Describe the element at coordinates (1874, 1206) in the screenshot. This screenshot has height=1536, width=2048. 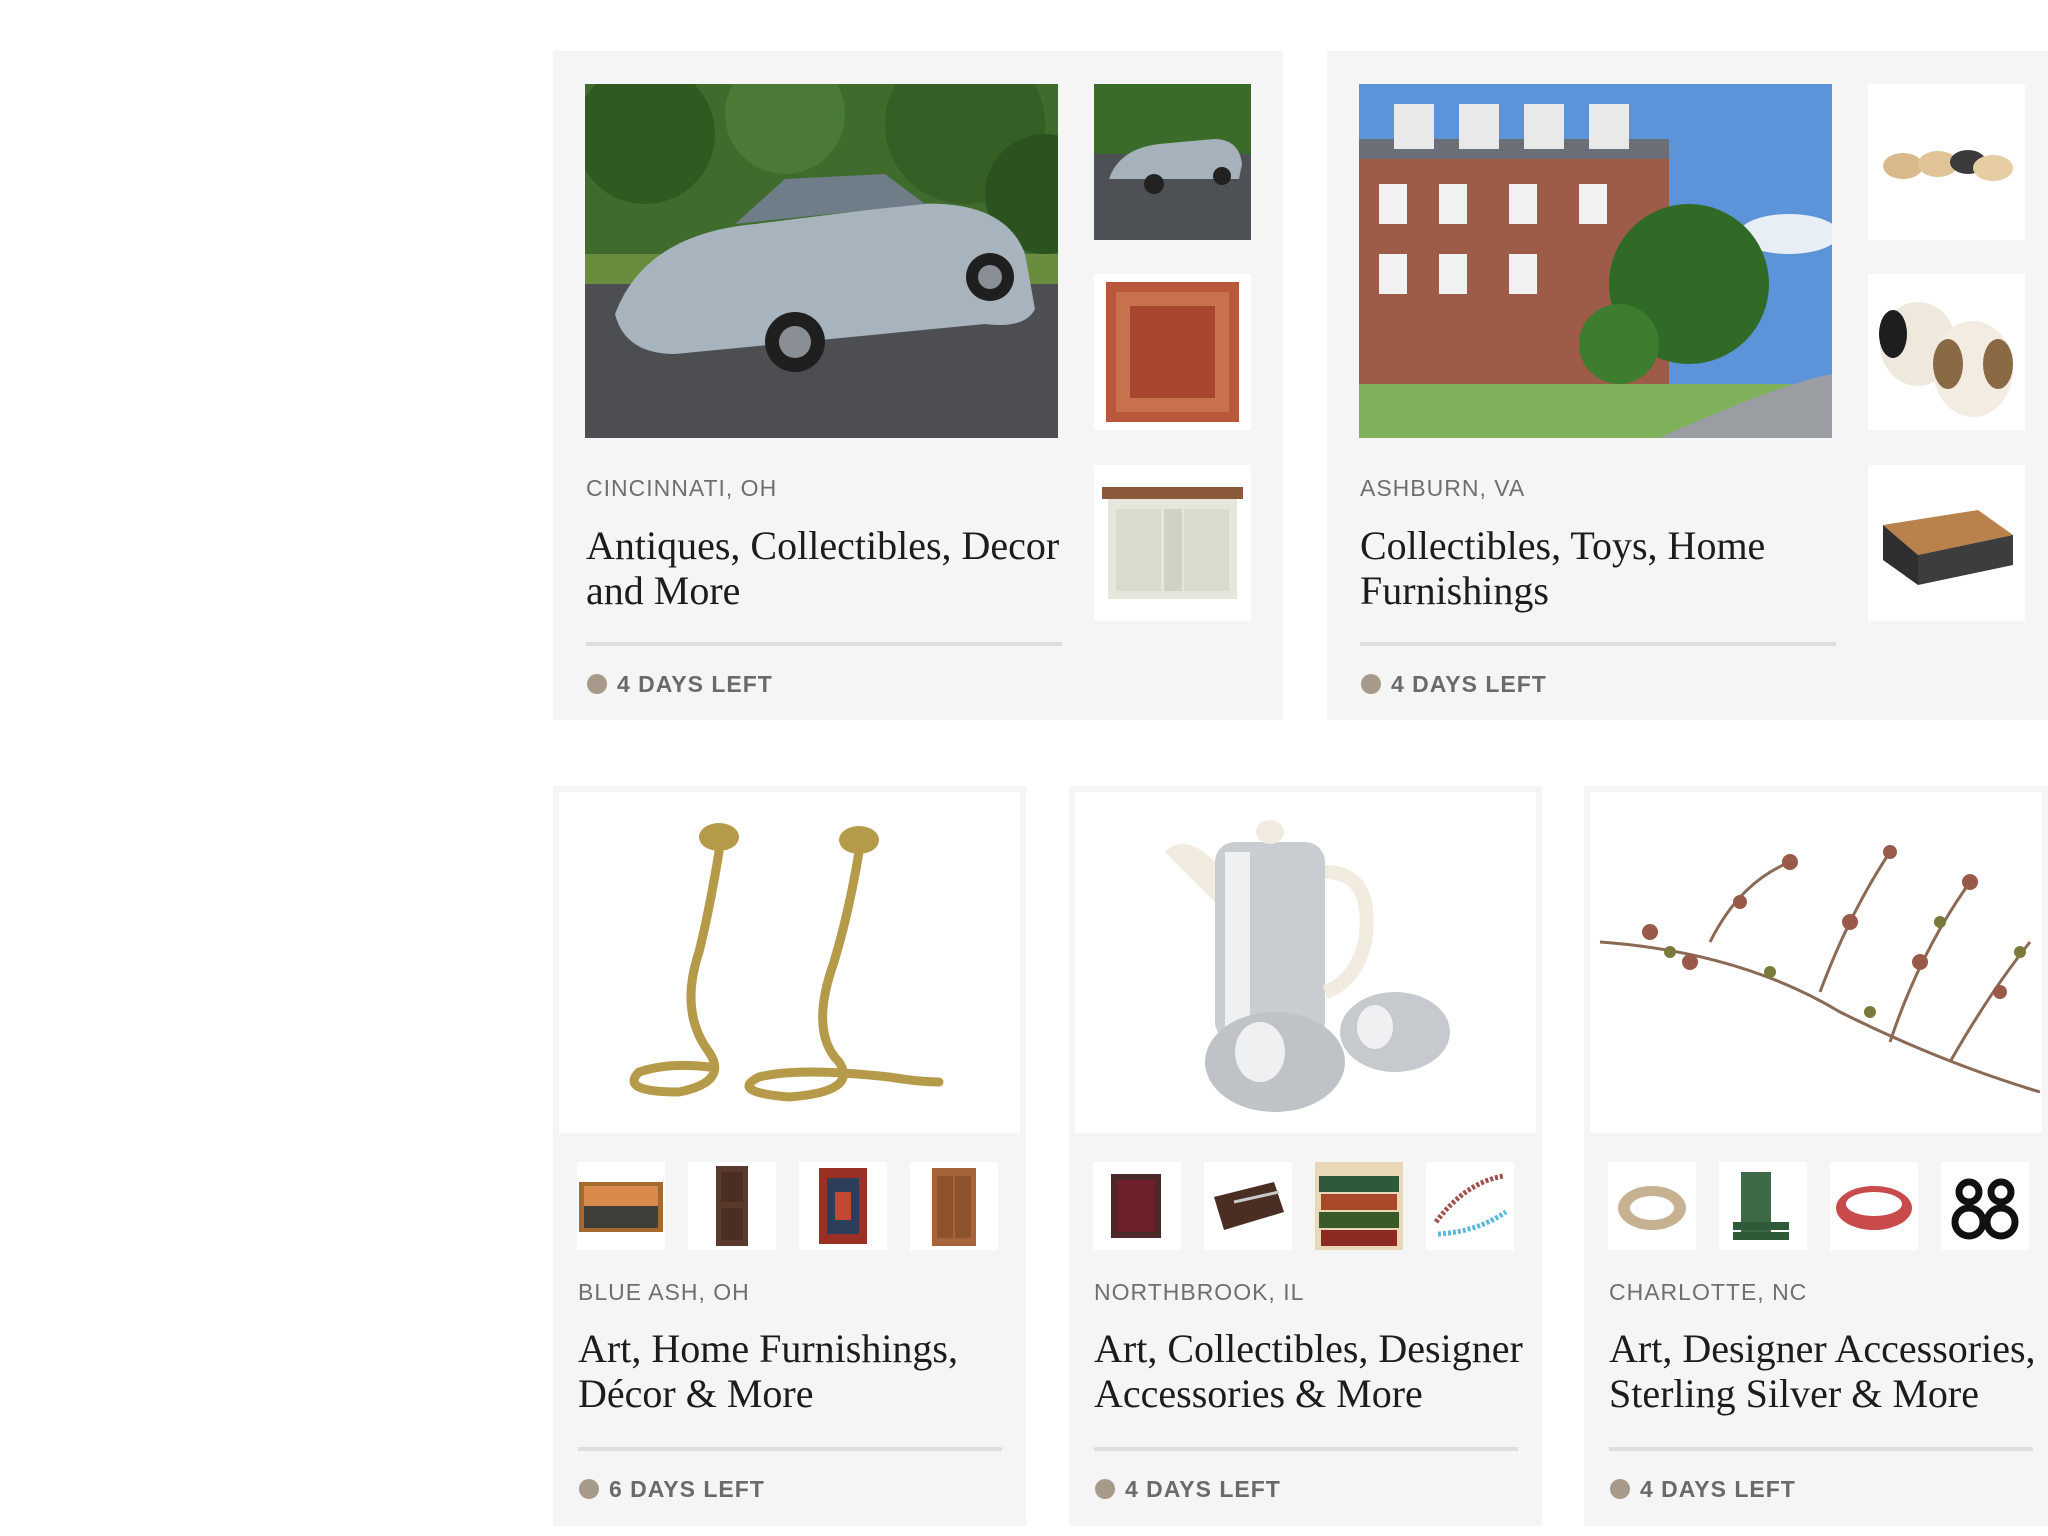
I see `thumbnail-red-bangle` at that location.